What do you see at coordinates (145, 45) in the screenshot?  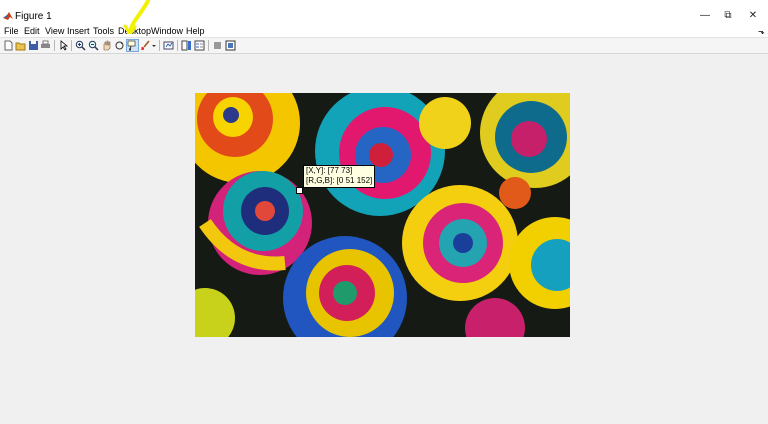 I see `brush-icon` at bounding box center [145, 45].